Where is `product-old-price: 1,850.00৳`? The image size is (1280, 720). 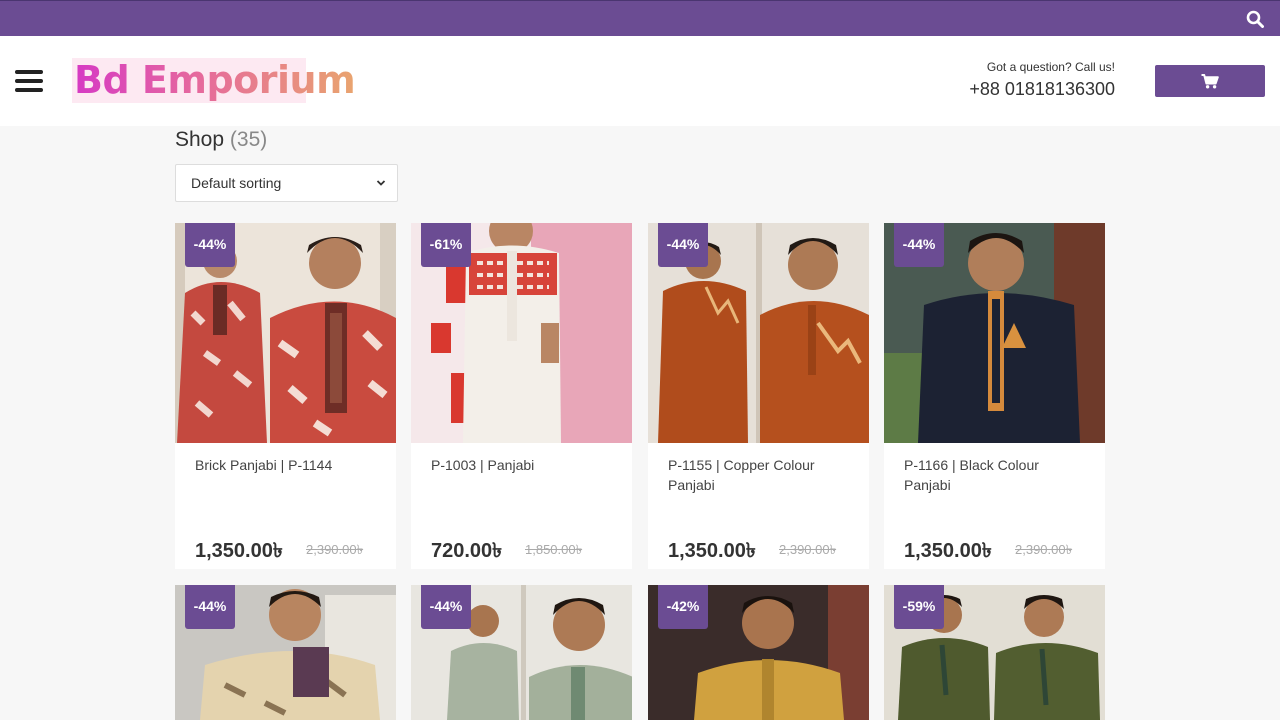 product-old-price: 1,850.00৳ is located at coordinates (554, 549).